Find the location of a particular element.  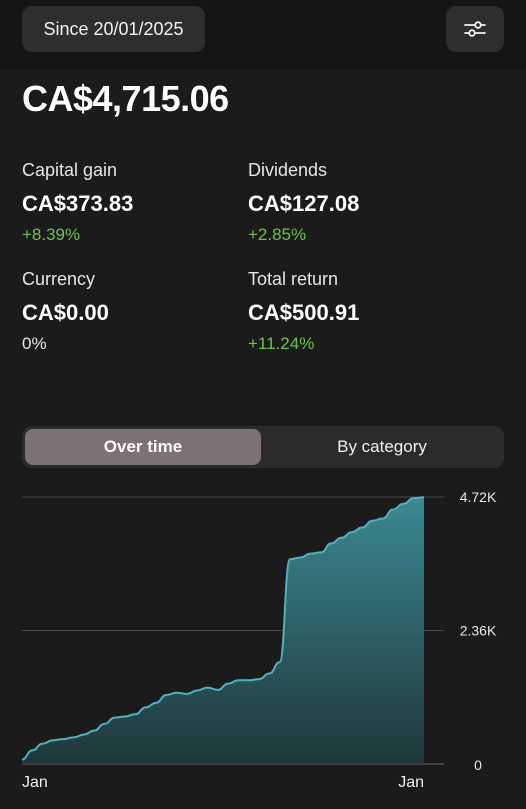

dividends-stat: Dividends CA$127.08 +2.85% is located at coordinates (303, 202).